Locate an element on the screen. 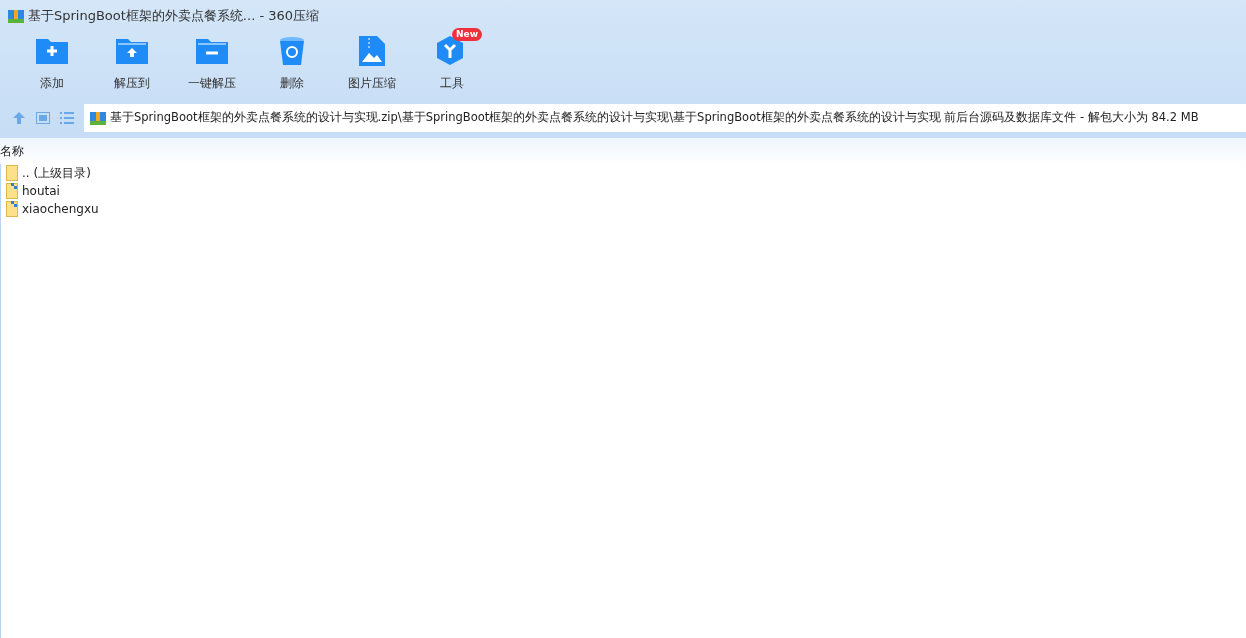 This screenshot has height=638, width=1246. list-view-icon is located at coordinates (67, 118).